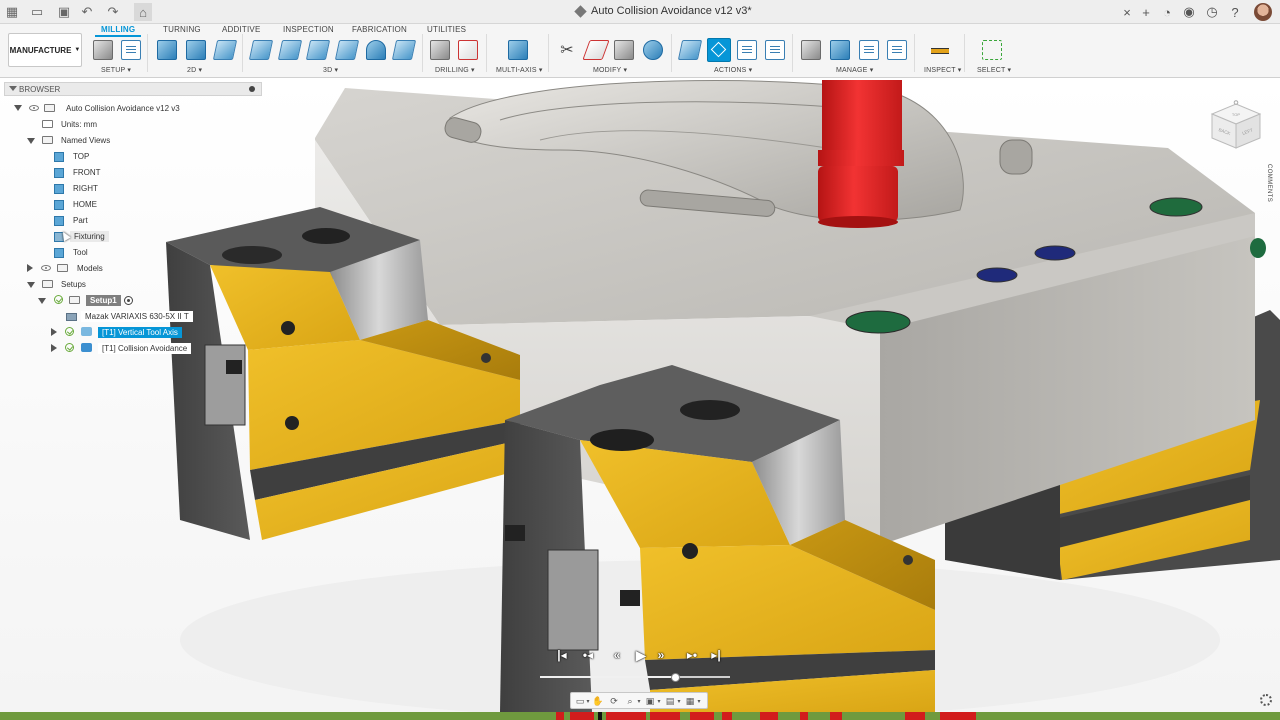 The image size is (1280, 720). Describe the element at coordinates (31, 141) in the screenshot. I see `expand-named-views-icon` at that location.